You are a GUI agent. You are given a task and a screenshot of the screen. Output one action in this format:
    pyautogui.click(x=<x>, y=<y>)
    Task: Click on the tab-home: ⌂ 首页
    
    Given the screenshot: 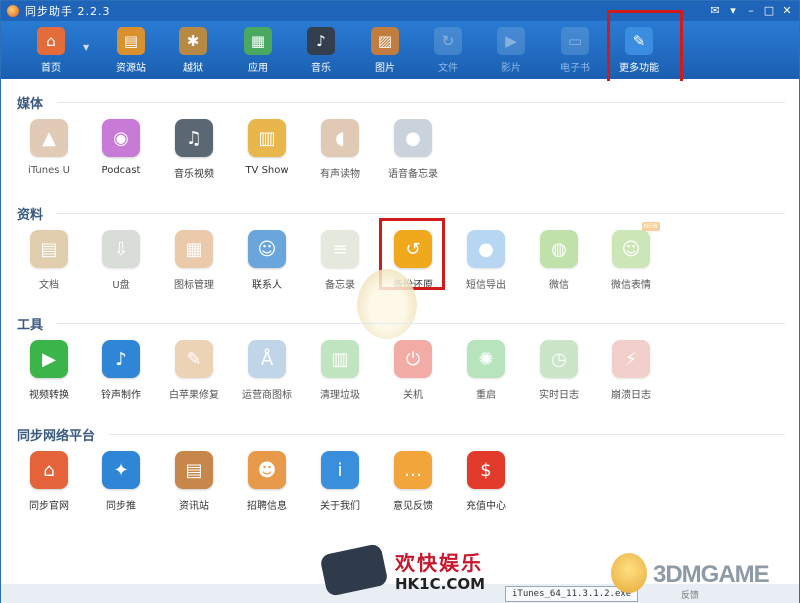 What is the action you would take?
    pyautogui.click(x=51, y=50)
    